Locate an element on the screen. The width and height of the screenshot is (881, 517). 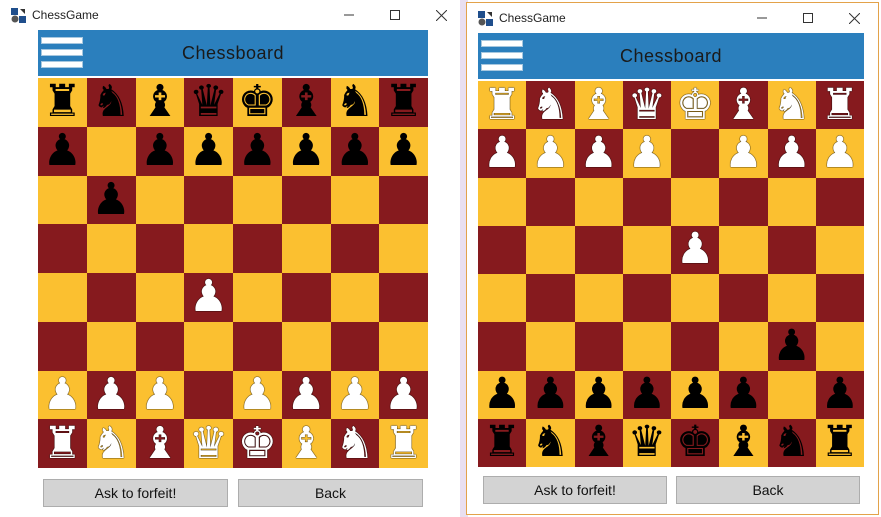
back-button: Back is located at coordinates (768, 490).